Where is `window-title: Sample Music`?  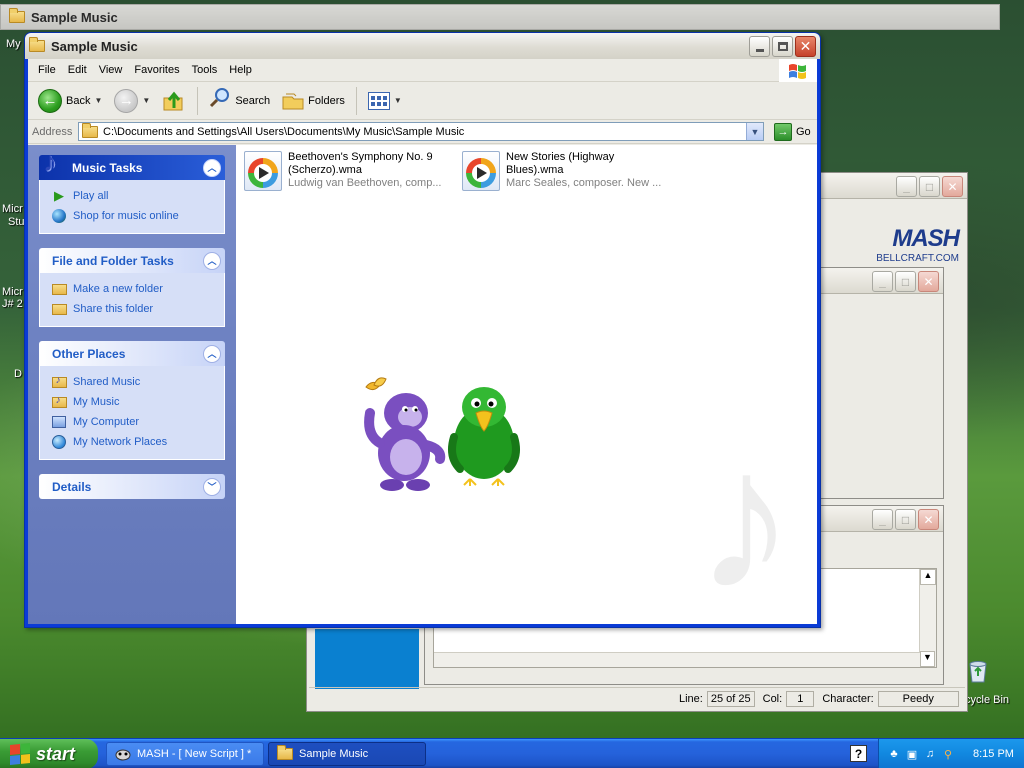
window-title: Sample Music is located at coordinates (94, 46).